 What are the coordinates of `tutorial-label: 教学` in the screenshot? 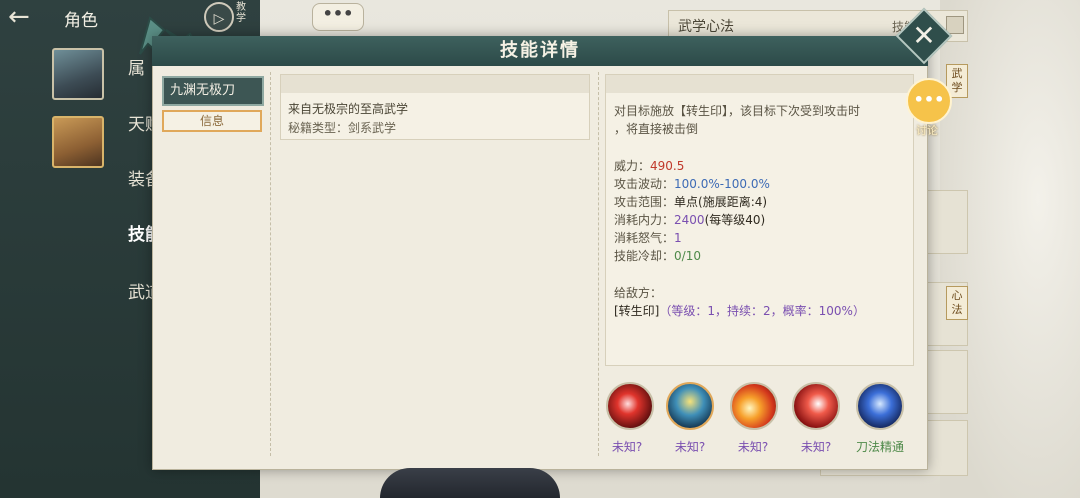 It's located at (241, 13).